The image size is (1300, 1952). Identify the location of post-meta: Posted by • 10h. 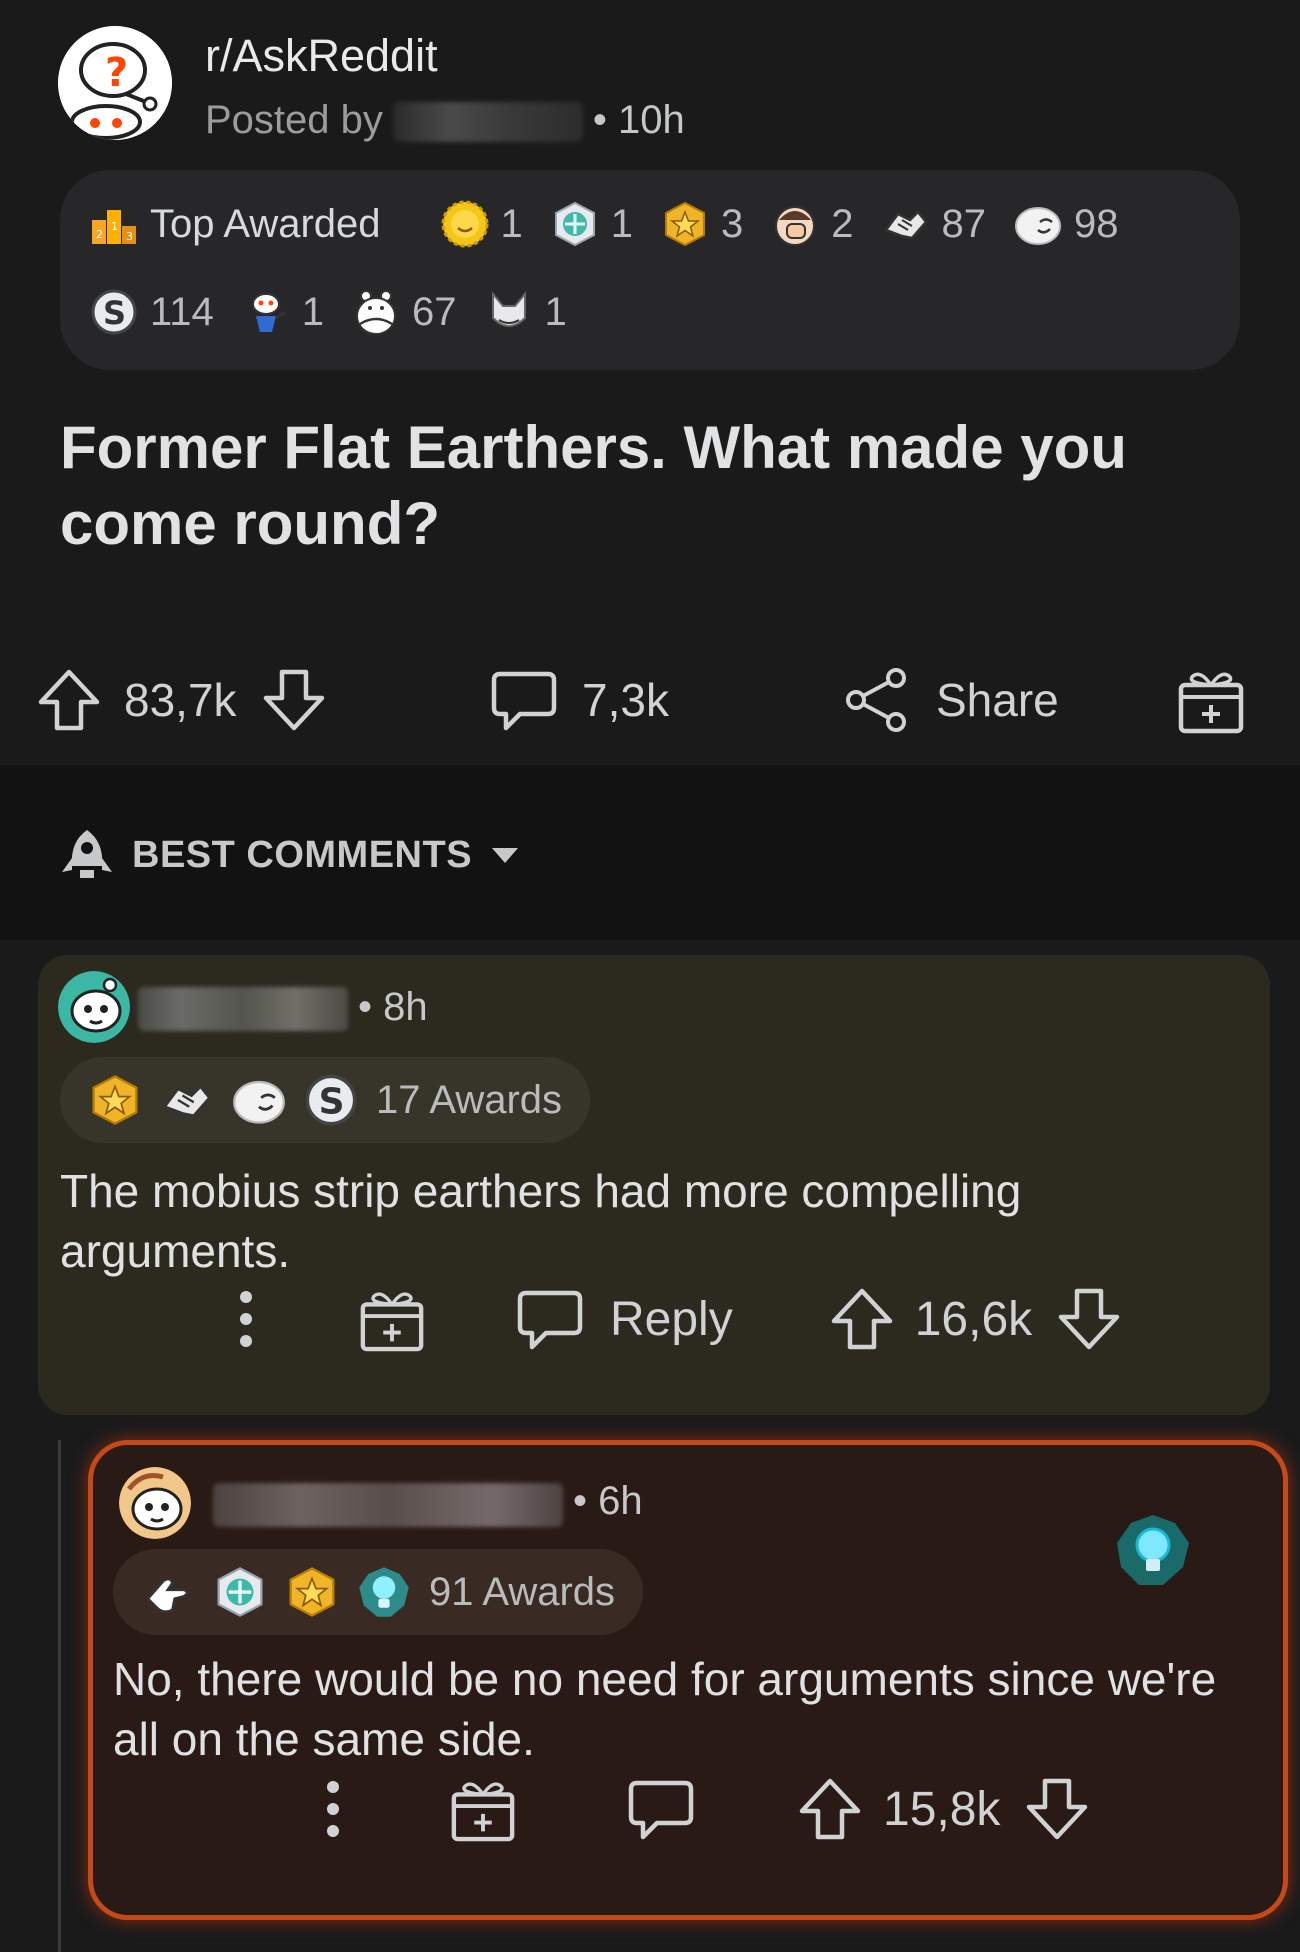
(445, 120).